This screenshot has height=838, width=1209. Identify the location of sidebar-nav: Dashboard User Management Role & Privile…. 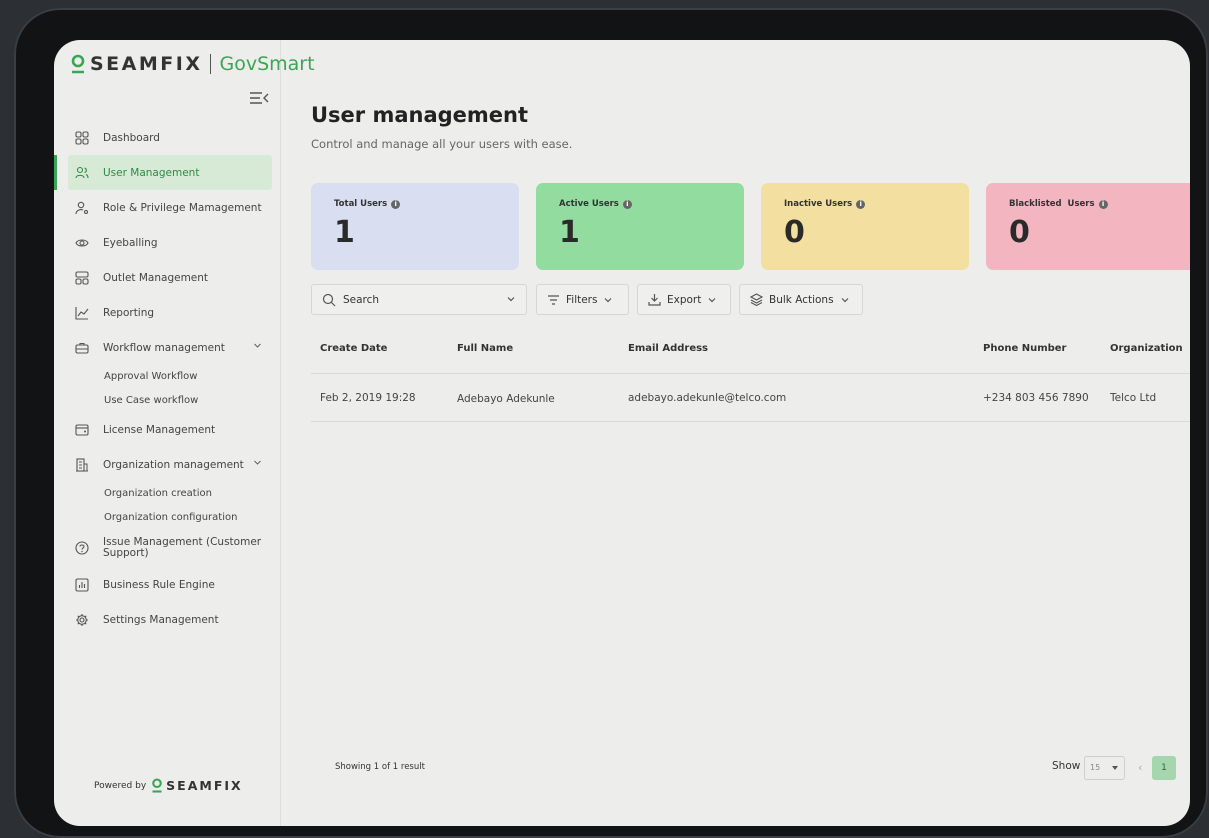
(167, 378).